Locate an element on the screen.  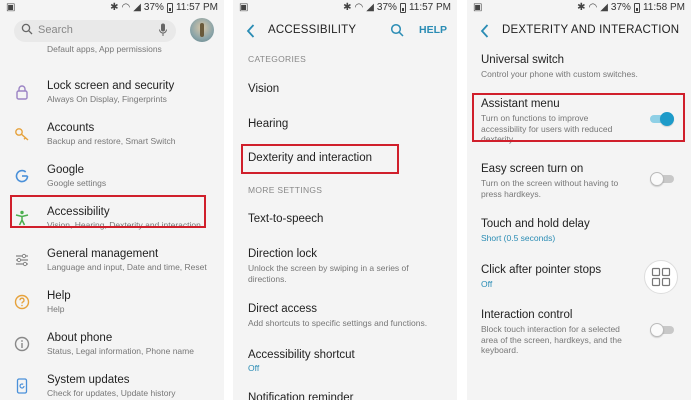
system-update-icon is located at coordinates (22, 386).